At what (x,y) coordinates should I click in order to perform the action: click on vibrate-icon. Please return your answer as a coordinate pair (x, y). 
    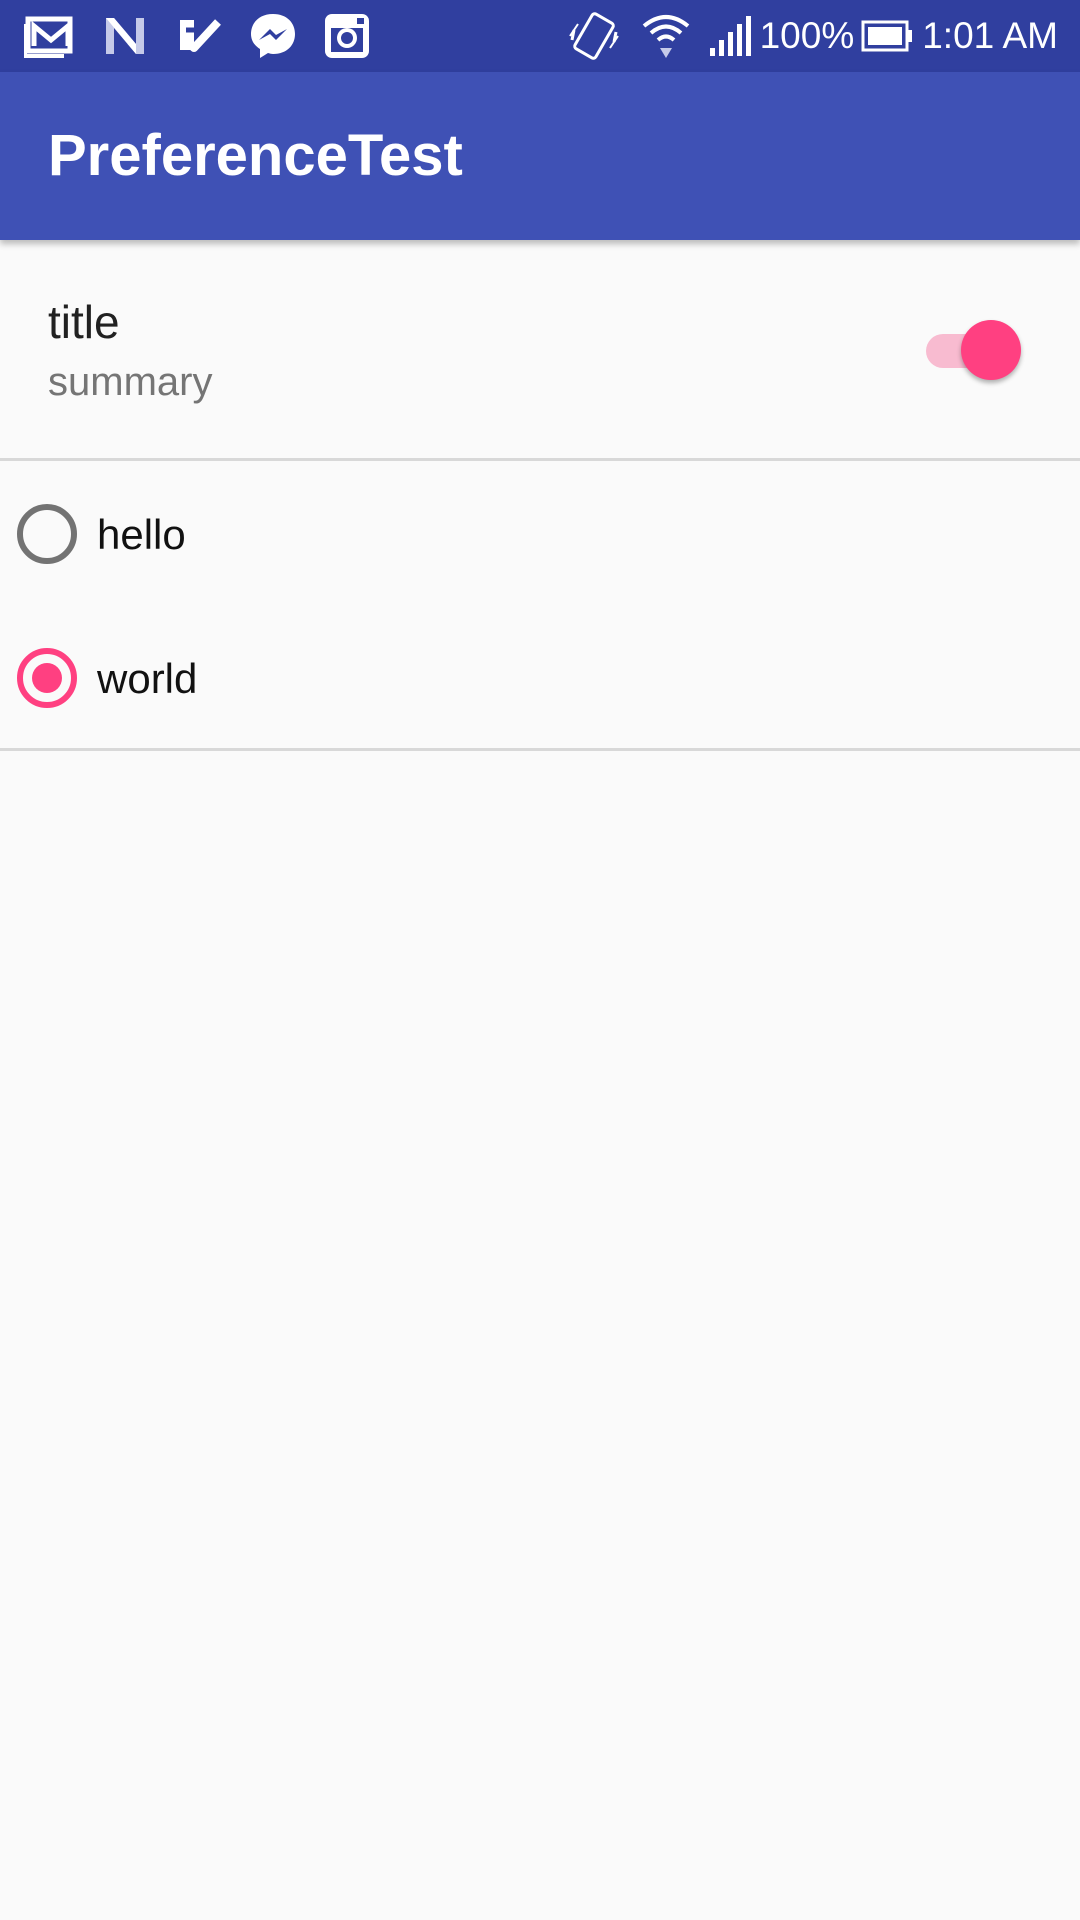
    Looking at the image, I should click on (593, 36).